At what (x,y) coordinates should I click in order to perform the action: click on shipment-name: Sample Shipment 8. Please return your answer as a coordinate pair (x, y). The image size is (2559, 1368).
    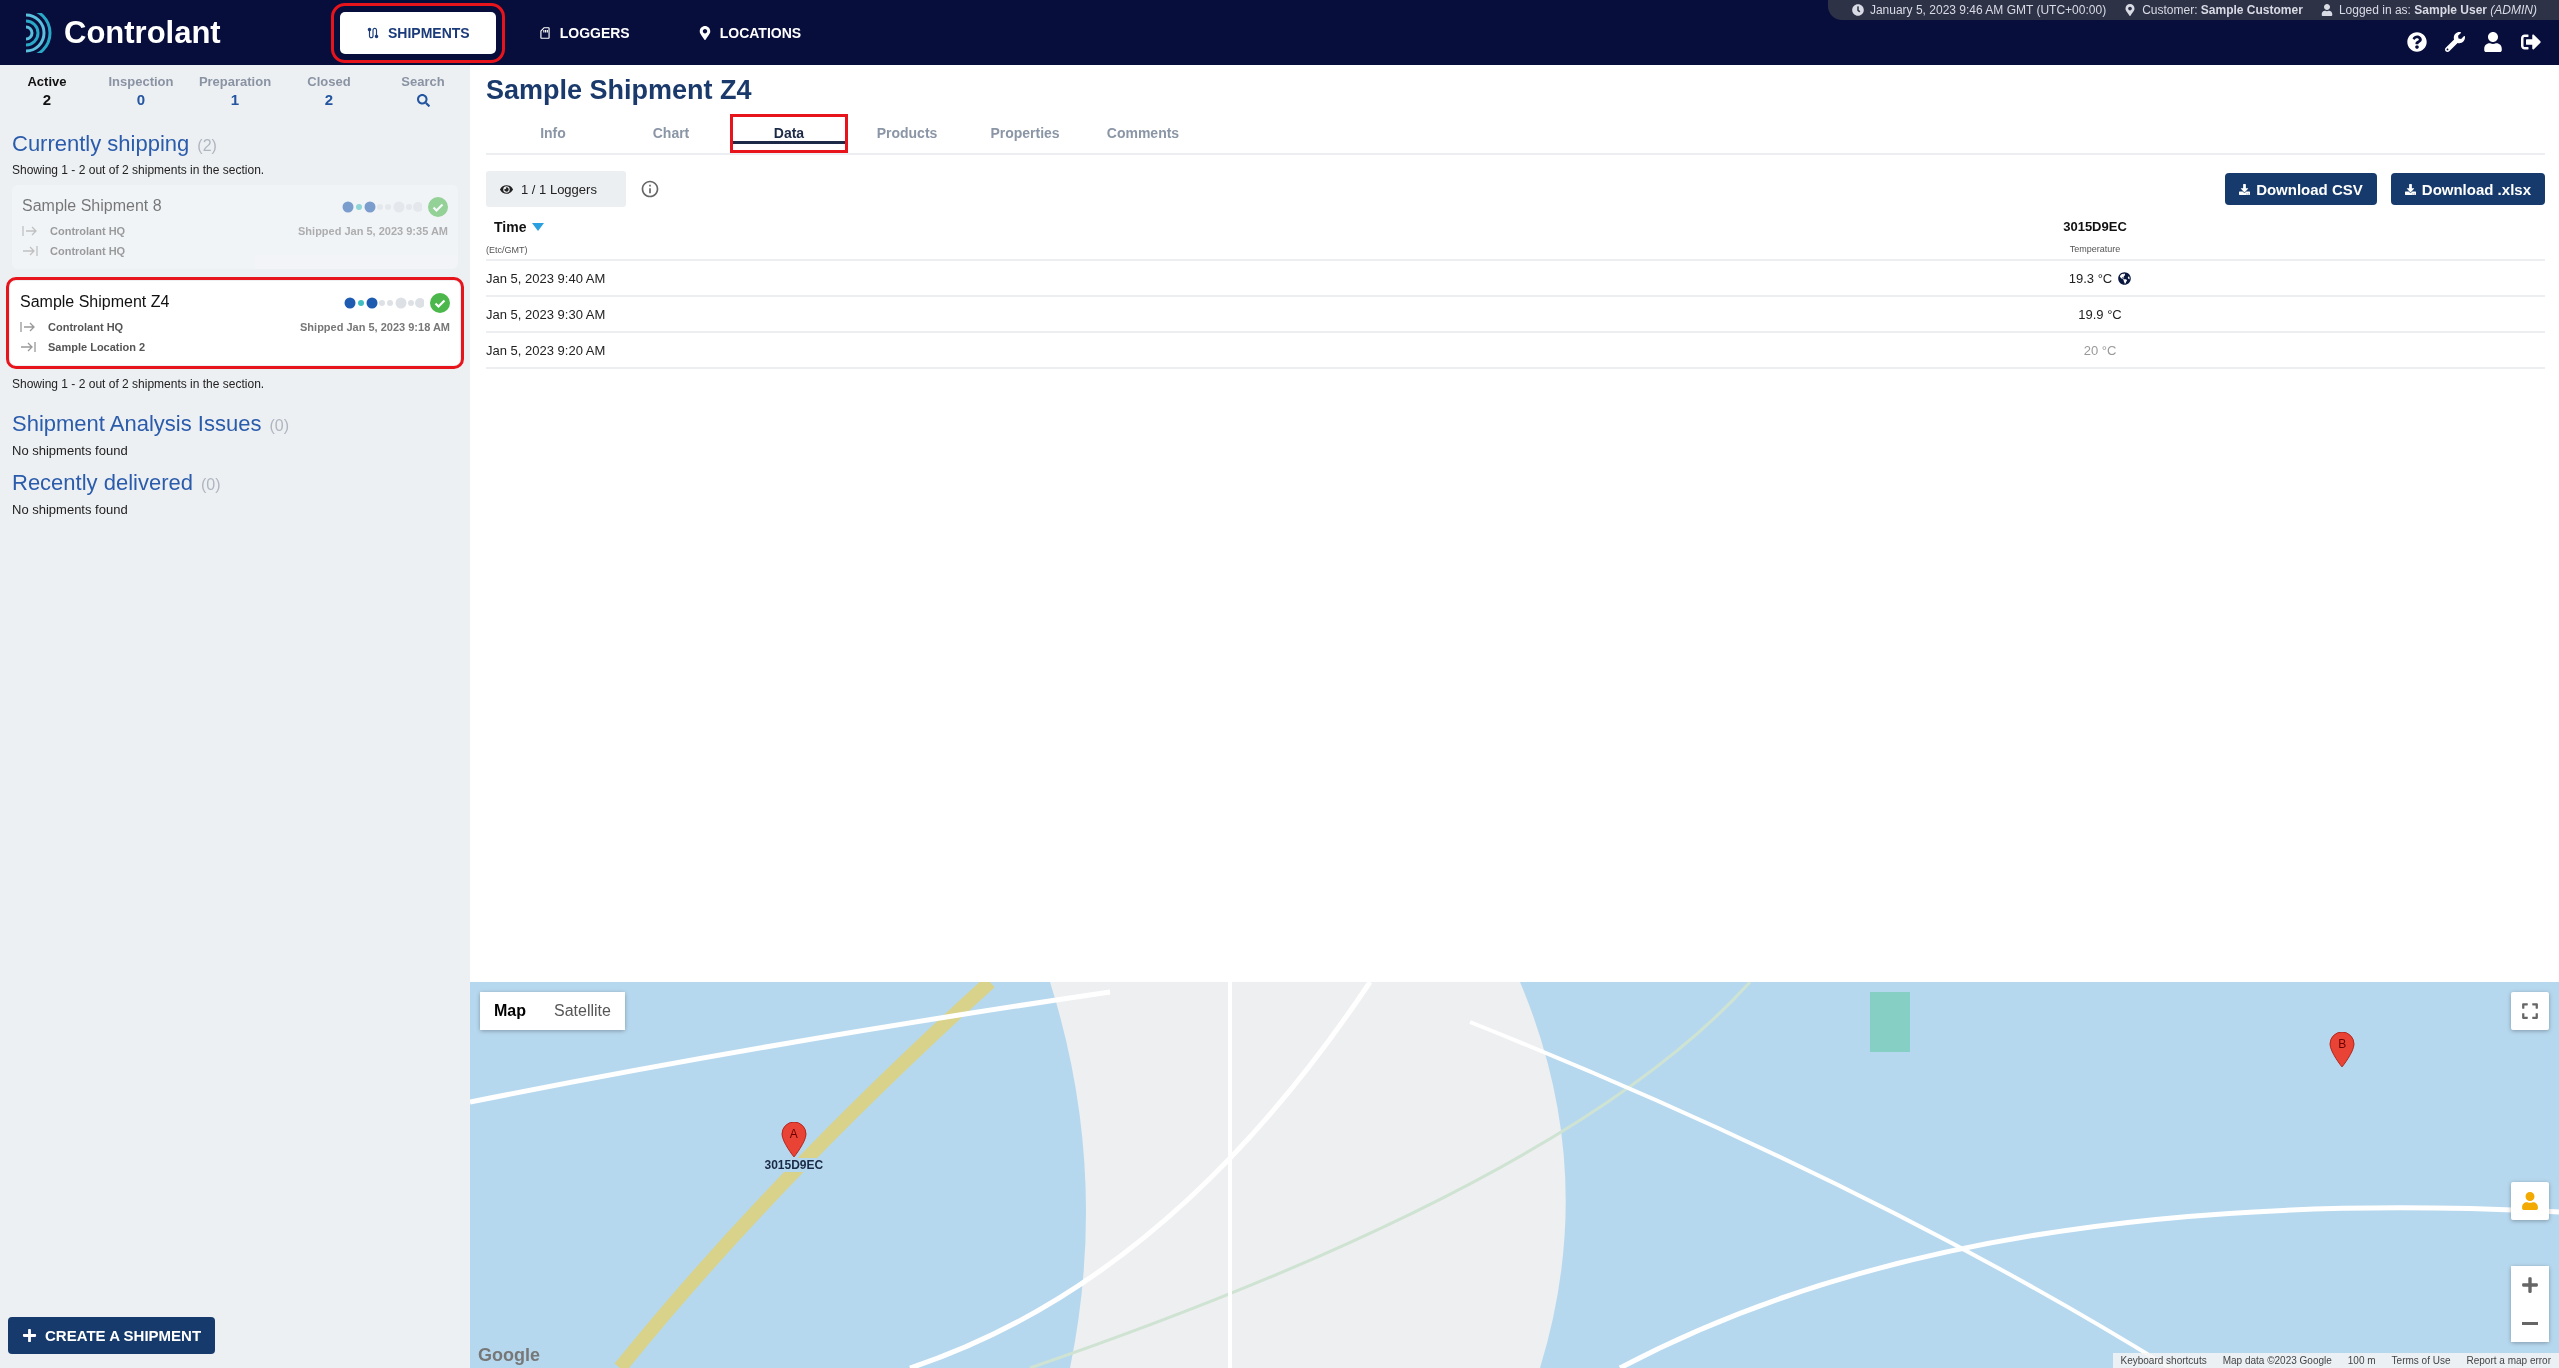
    Looking at the image, I should click on (92, 206).